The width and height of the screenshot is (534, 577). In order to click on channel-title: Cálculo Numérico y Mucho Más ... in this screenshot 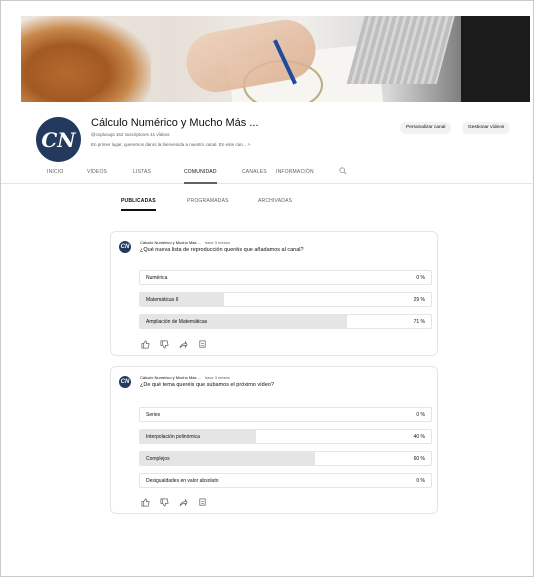, I will do `click(175, 123)`.